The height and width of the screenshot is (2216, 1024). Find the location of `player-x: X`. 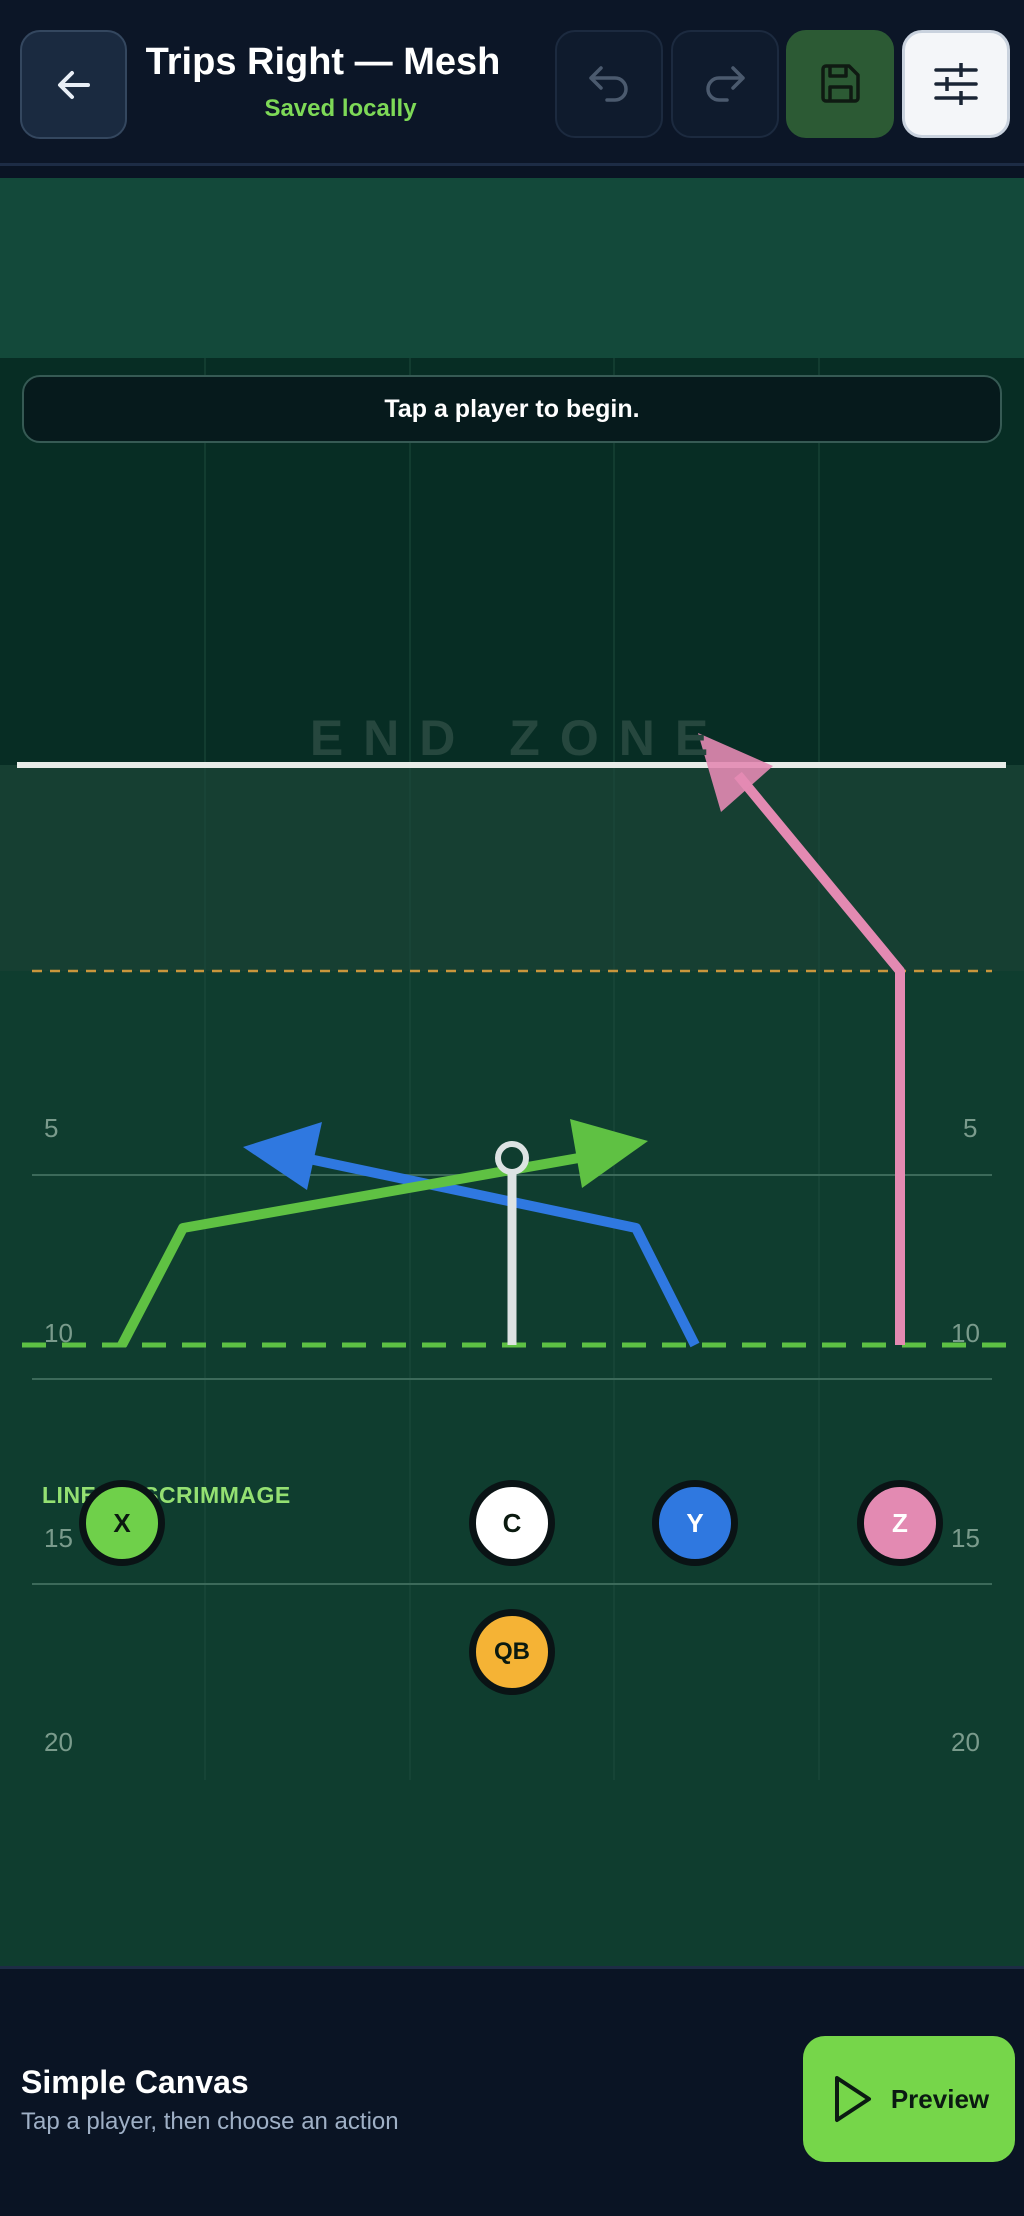

player-x: X is located at coordinates (122, 1523).